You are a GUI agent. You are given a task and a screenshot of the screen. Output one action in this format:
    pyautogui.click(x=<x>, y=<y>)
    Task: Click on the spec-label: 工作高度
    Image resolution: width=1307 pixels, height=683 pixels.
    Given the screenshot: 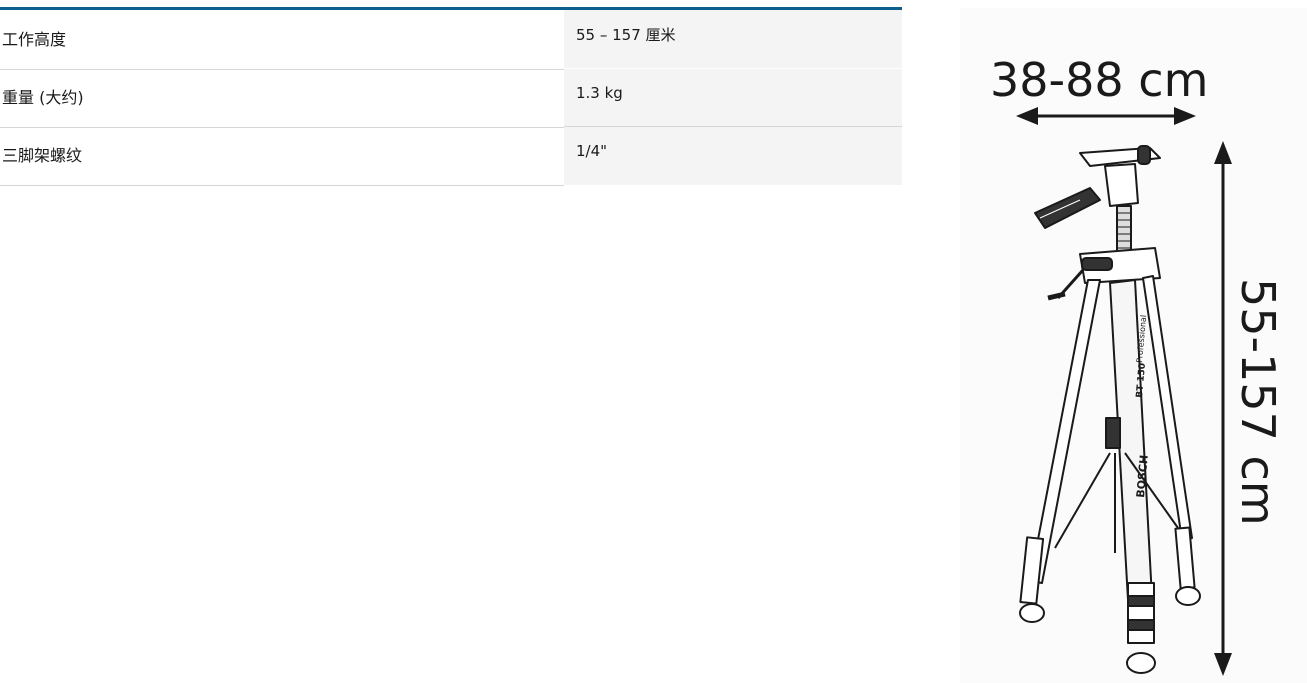 What is the action you would take?
    pyautogui.click(x=34, y=39)
    